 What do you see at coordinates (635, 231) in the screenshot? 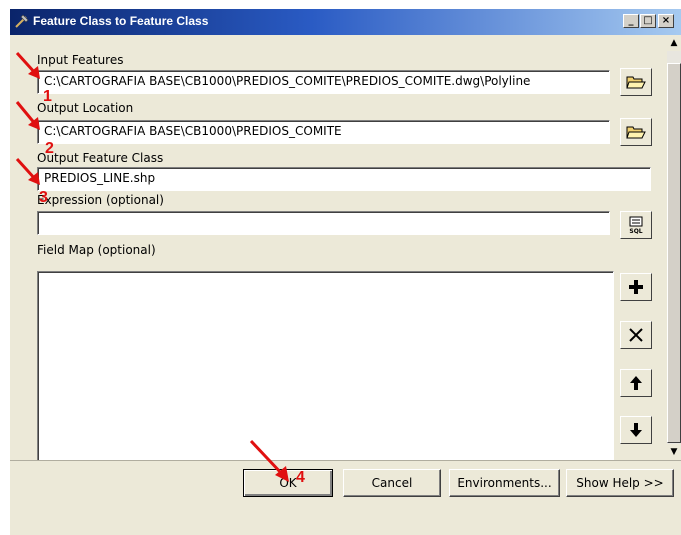
I see `svg-text: SQL` at bounding box center [635, 231].